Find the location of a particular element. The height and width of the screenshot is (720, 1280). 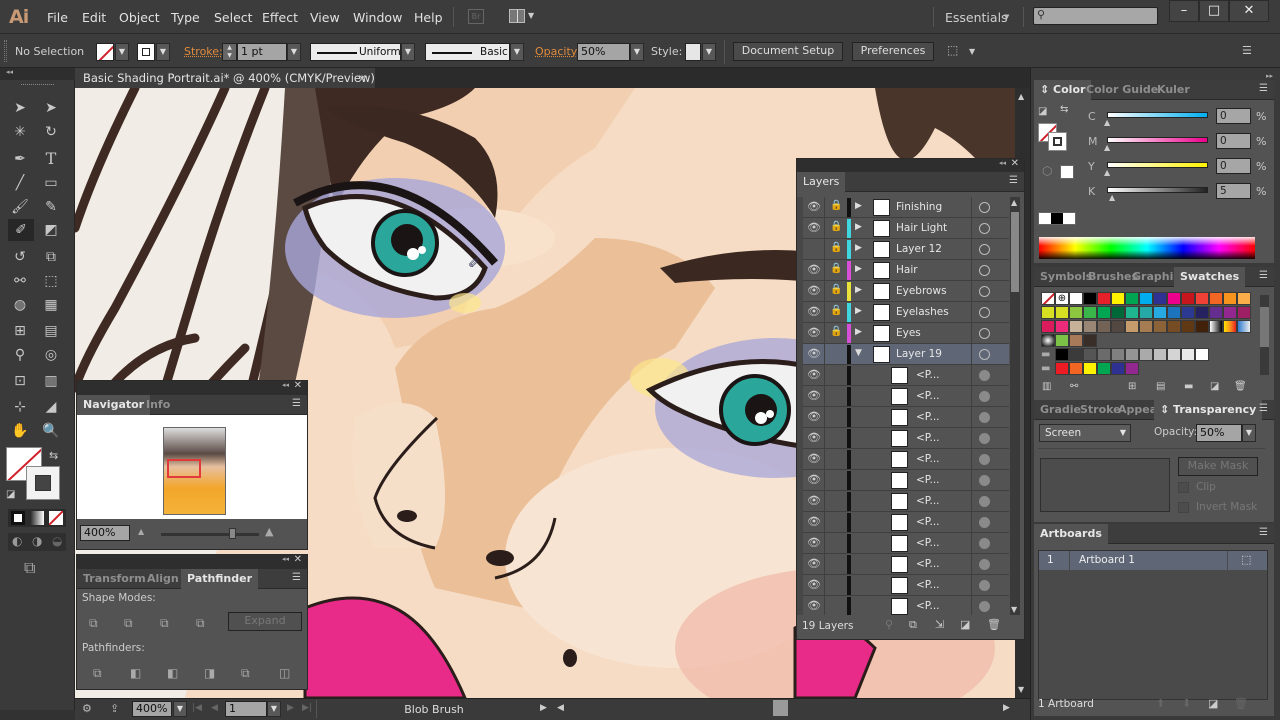

line-segment-tool-icon: ╱ is located at coordinates (20, 183).